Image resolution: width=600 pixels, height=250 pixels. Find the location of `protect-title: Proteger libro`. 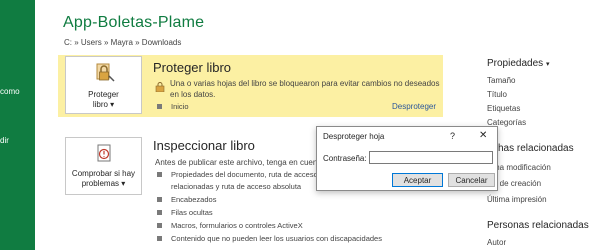

protect-title: Proteger libro is located at coordinates (192, 67).